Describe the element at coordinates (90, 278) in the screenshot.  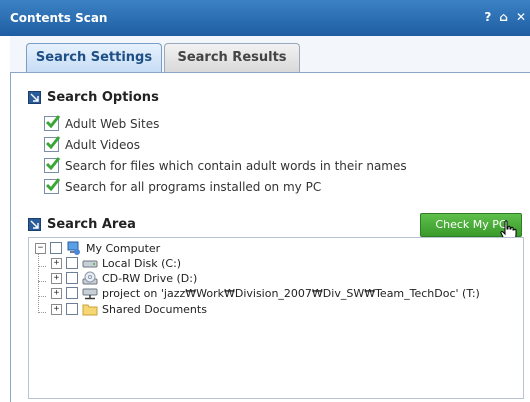
I see `cd-drive-icon` at that location.